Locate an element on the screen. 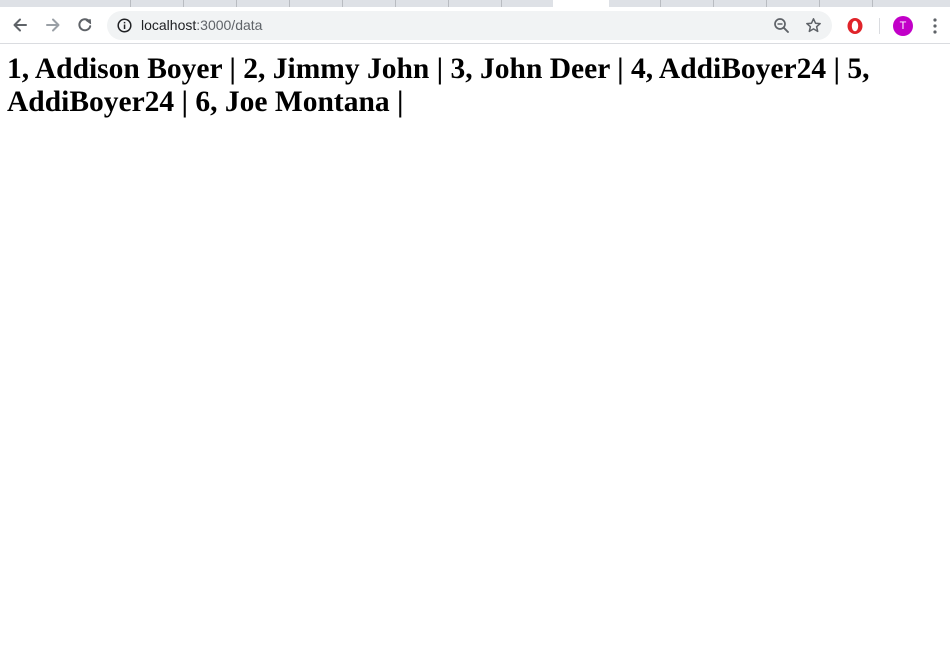  opera-icon is located at coordinates (855, 26).